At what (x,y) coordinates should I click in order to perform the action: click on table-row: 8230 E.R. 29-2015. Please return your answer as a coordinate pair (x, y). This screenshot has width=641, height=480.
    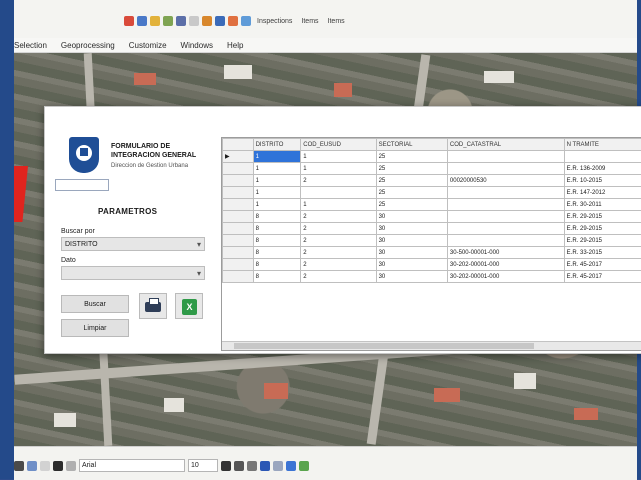
    Looking at the image, I should click on (432, 217).